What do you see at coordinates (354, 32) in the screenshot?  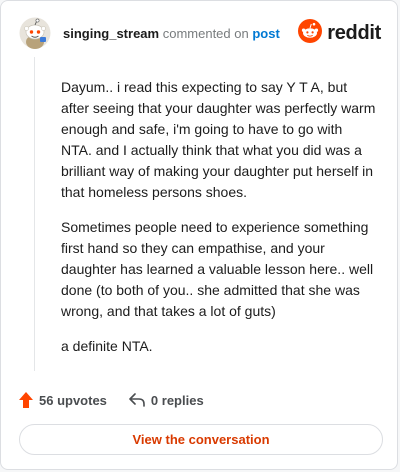 I see `reddit-wordmark: reddit` at bounding box center [354, 32].